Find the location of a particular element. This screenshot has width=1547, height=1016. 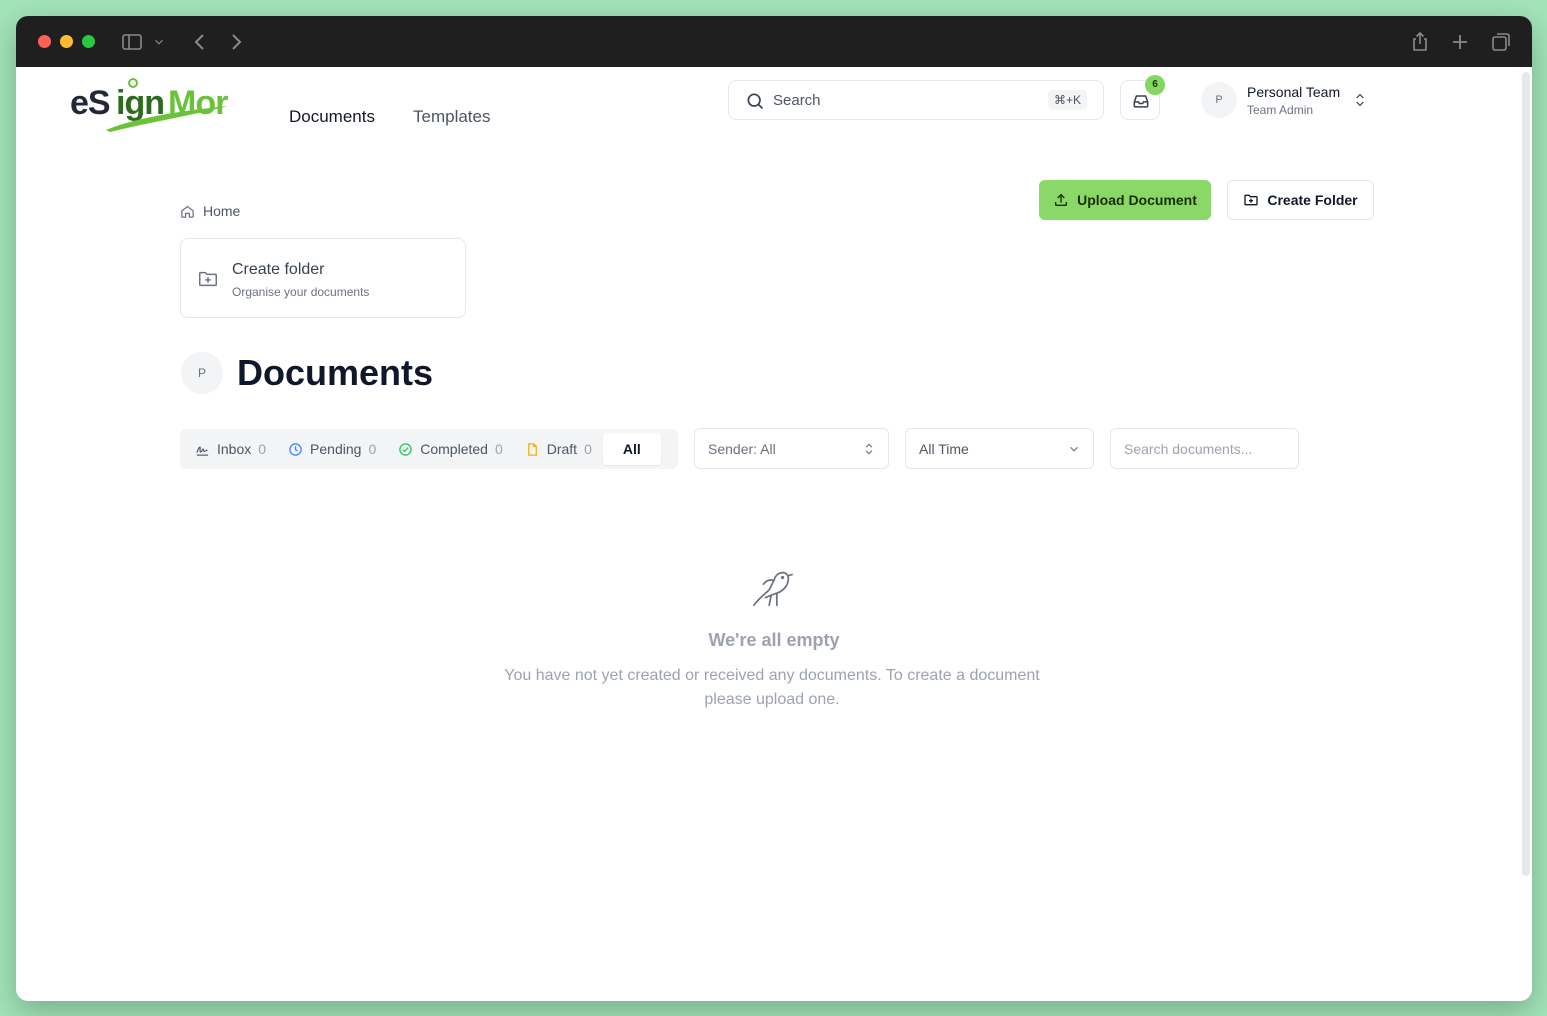

create-folder-button: Create Folder is located at coordinates (1300, 200).